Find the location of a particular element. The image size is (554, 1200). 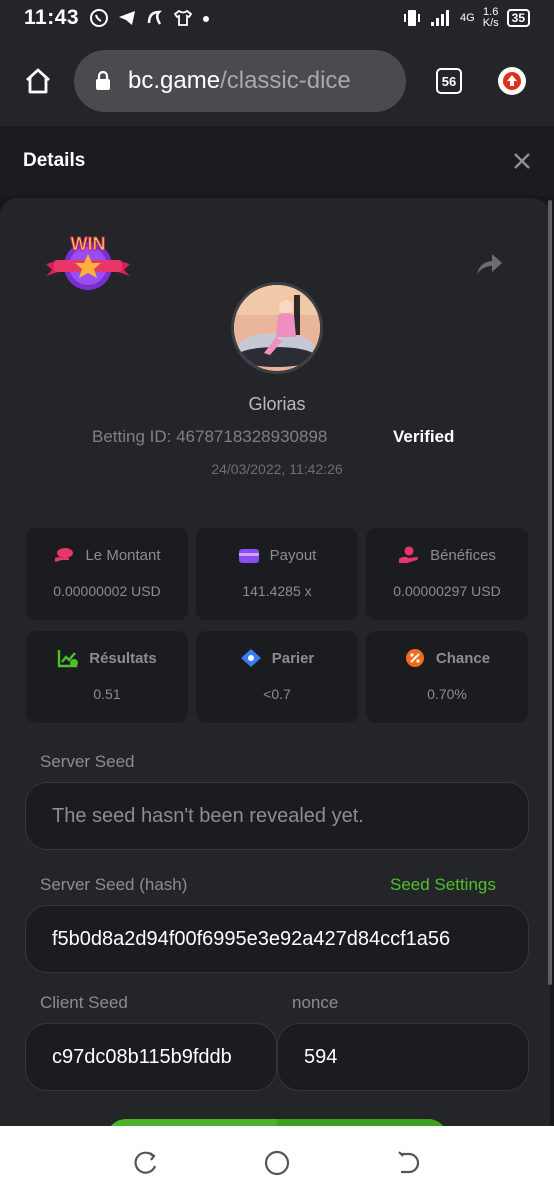

app-swirl-icon is located at coordinates (155, 17).